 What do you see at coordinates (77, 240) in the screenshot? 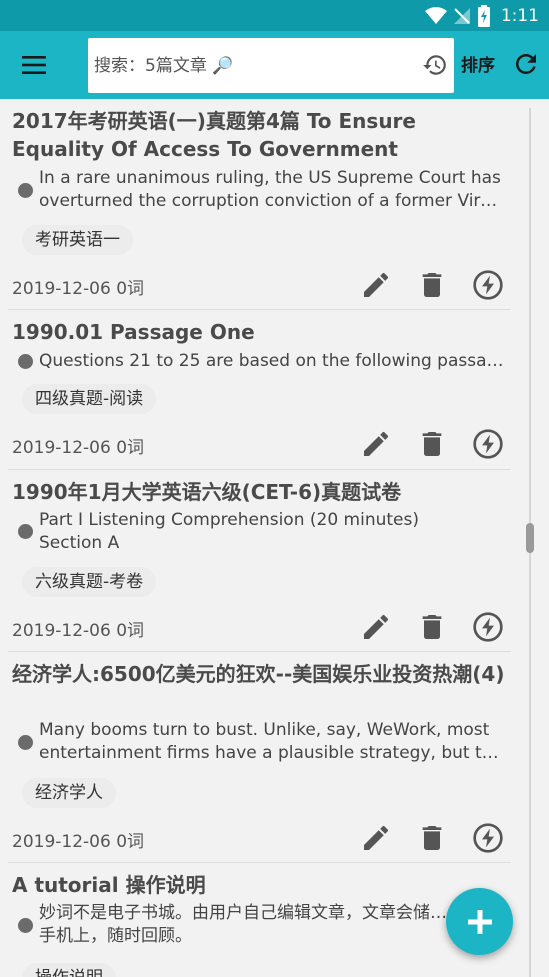
I see `article-tag: 考研英语一` at bounding box center [77, 240].